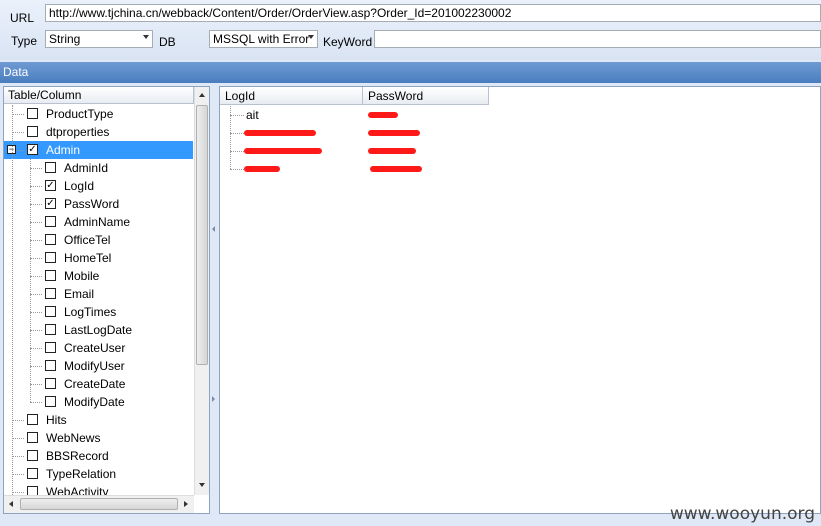 This screenshot has width=821, height=526. Describe the element at coordinates (94, 402) in the screenshot. I see `tree-node-label: ModifyDate` at that location.